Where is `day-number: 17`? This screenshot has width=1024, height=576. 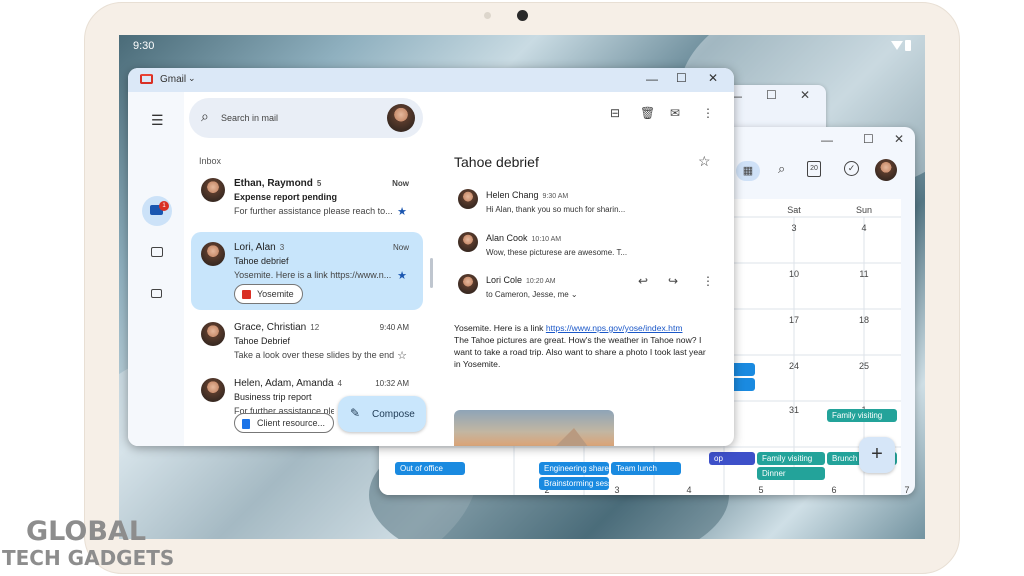
day-number: 17 is located at coordinates (794, 320).